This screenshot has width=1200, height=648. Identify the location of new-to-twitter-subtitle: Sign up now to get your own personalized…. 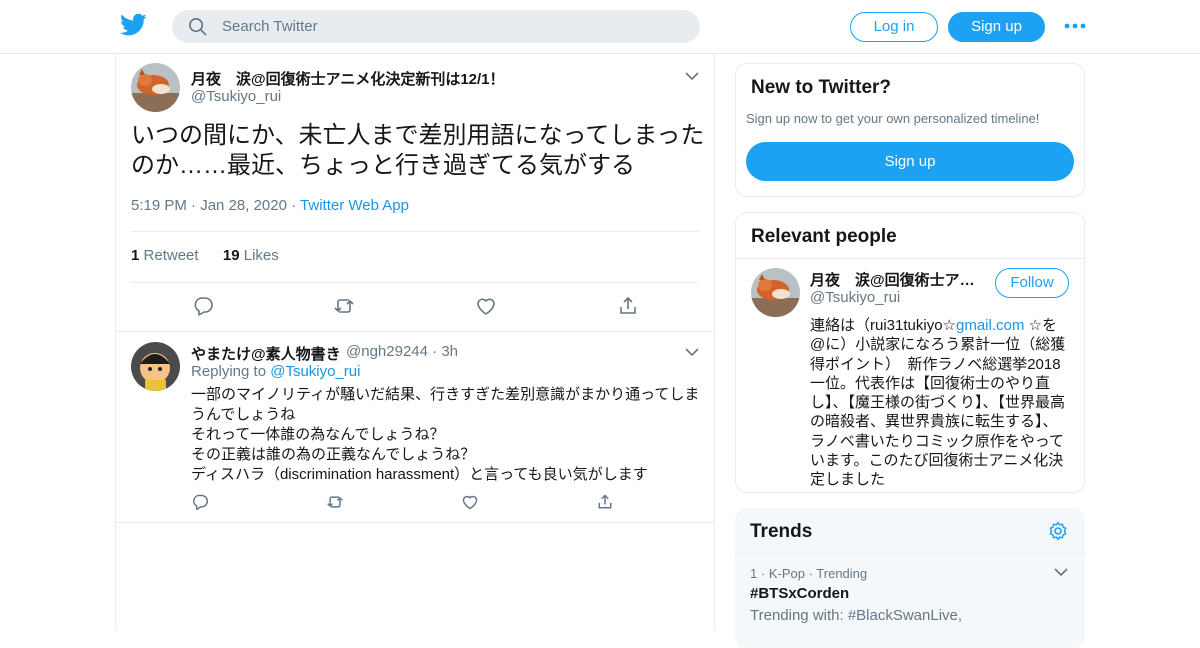
(893, 118).